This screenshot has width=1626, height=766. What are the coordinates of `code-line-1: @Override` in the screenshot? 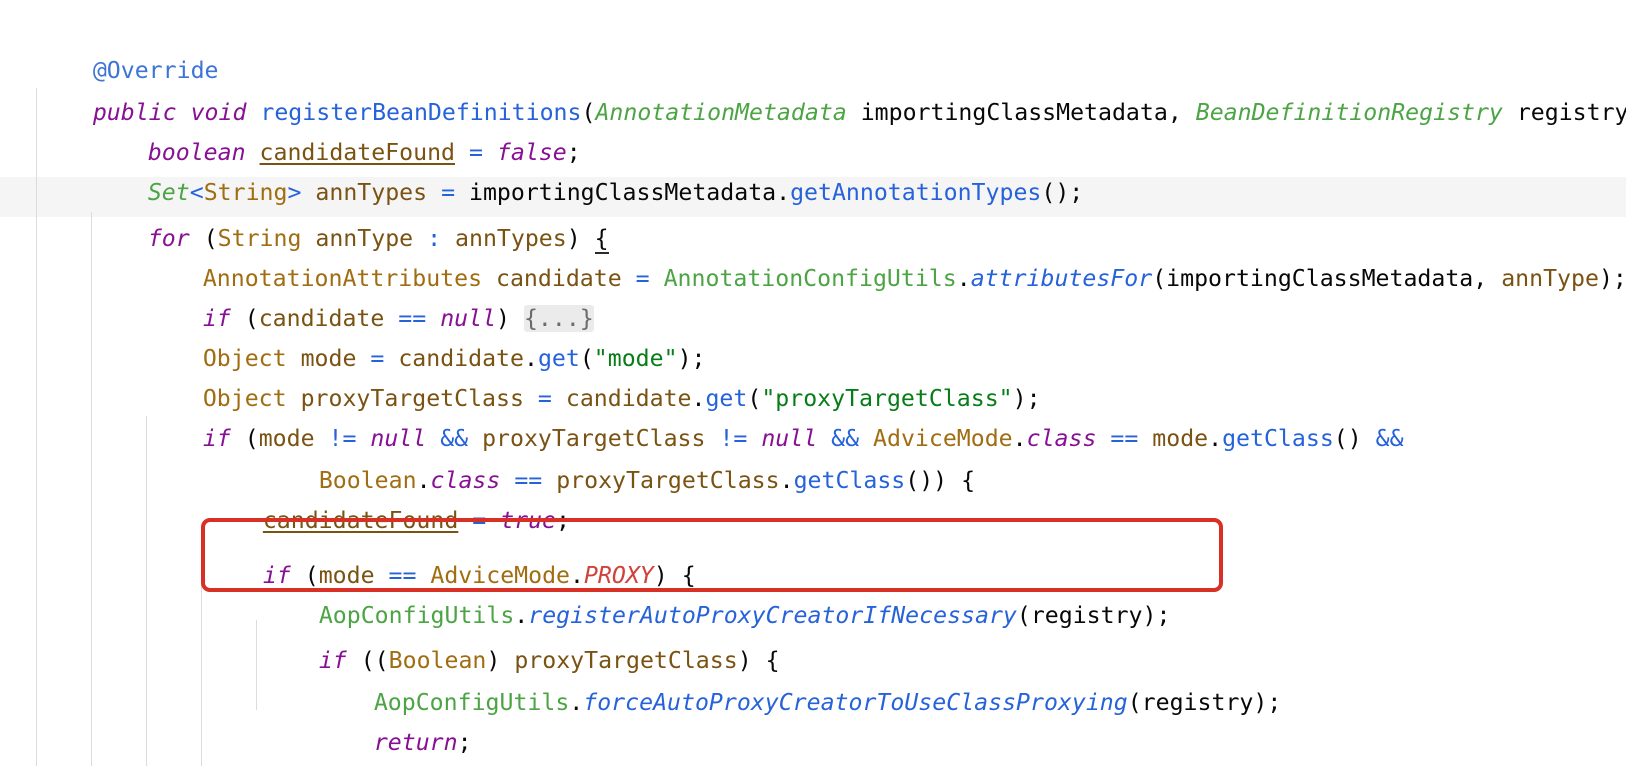 It's located at (128, 46).